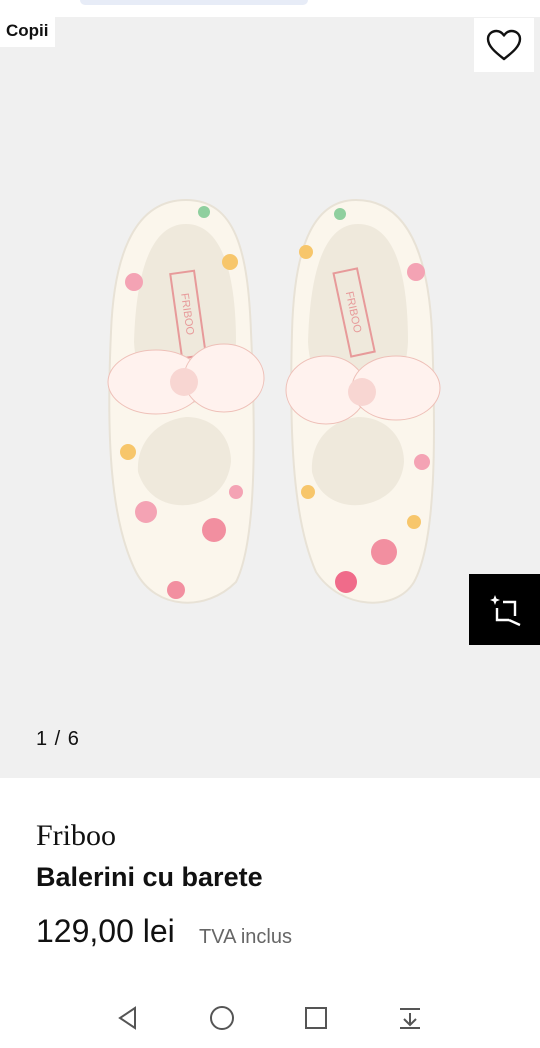 This screenshot has height=1048, width=540. I want to click on url-bar-fragment, so click(194, 2).